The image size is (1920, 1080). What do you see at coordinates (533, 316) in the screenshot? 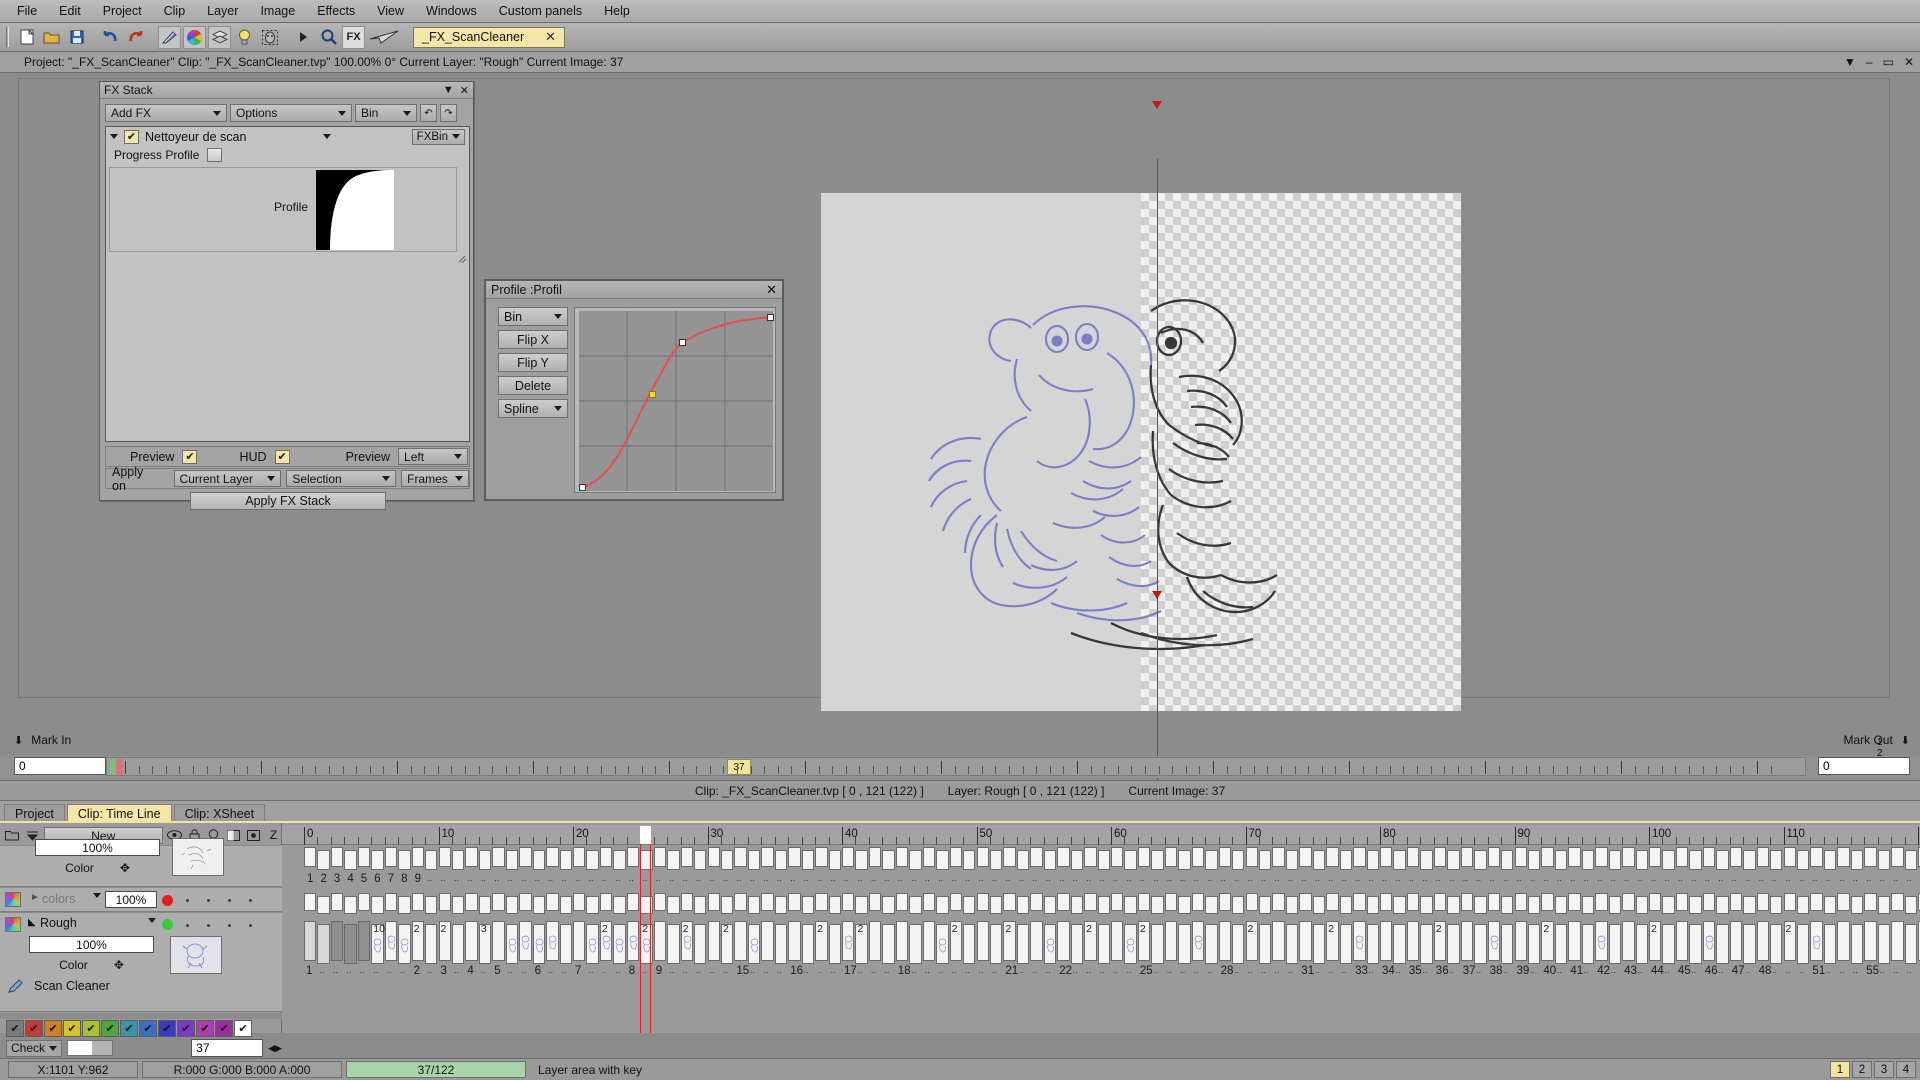
I see `profile-bin-dropdown: Bin` at bounding box center [533, 316].